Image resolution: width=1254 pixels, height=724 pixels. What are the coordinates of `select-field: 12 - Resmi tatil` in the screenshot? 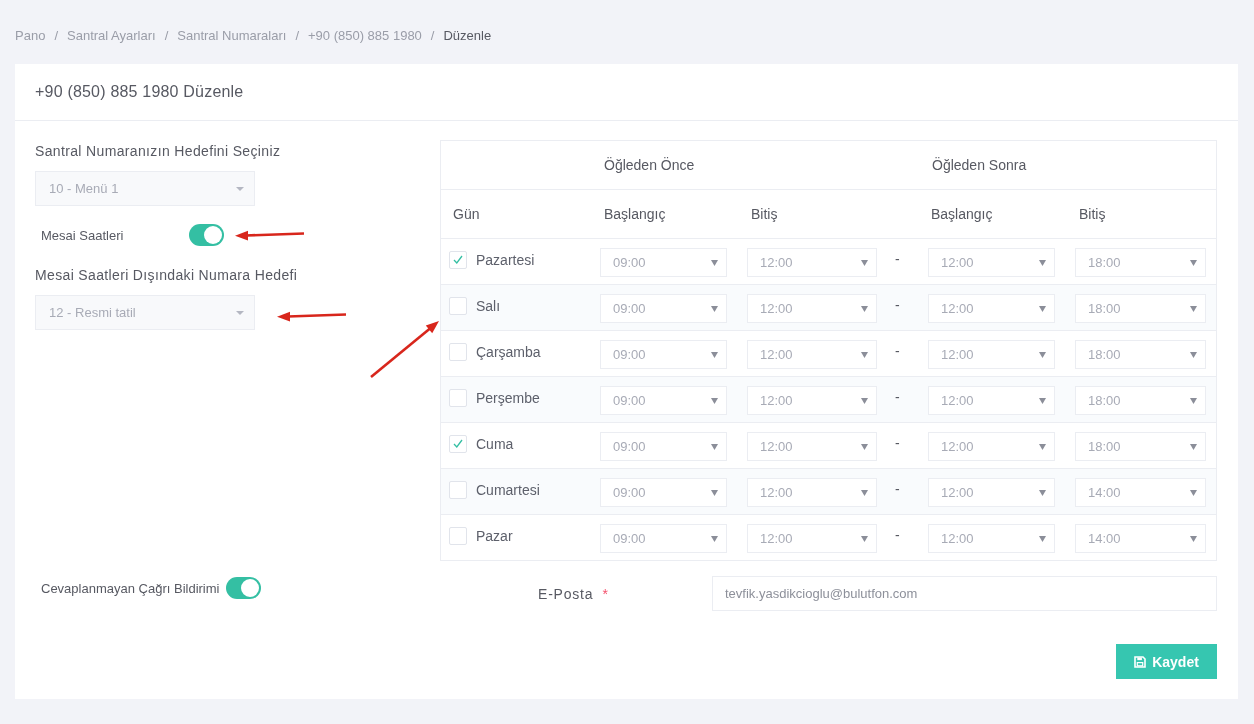 It's located at (145, 312).